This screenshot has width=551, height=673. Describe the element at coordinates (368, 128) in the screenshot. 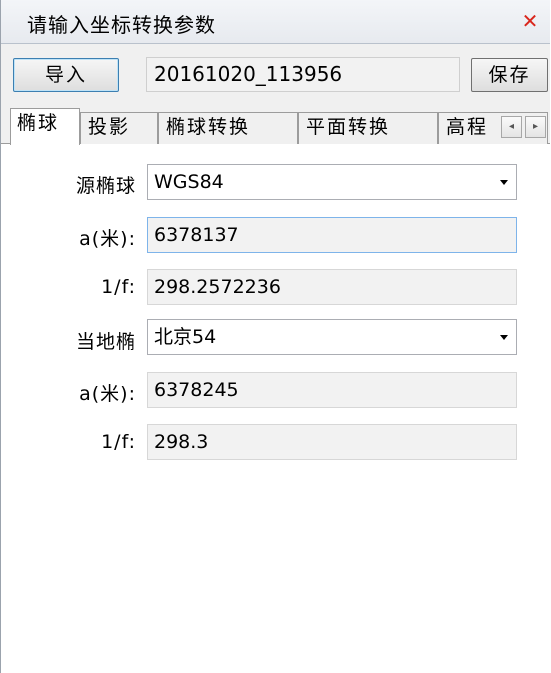

I see `tab-plane-transform: 平面转换` at that location.